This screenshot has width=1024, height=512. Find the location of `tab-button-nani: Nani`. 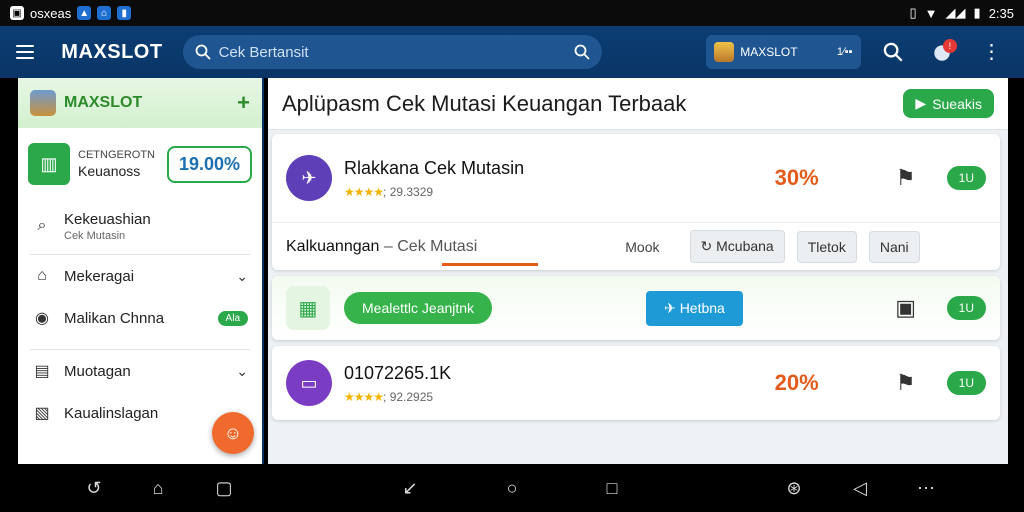

tab-button-nani: Nani is located at coordinates (894, 246).